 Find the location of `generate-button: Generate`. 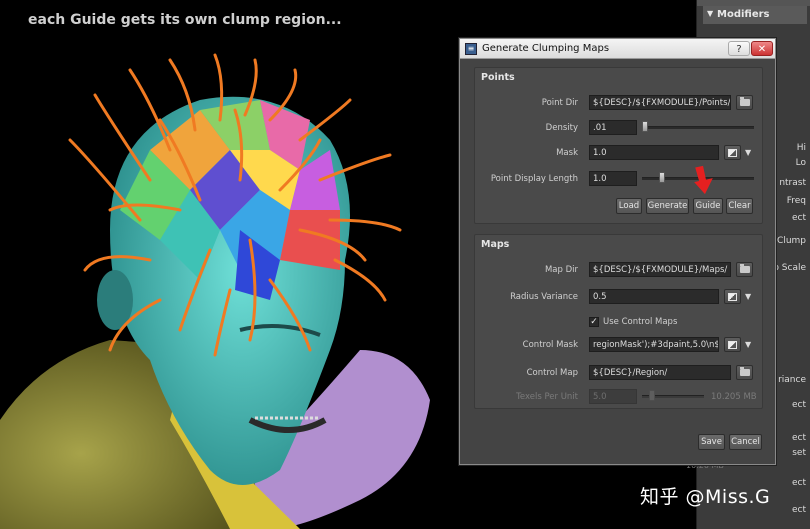

generate-button: Generate is located at coordinates (667, 206).